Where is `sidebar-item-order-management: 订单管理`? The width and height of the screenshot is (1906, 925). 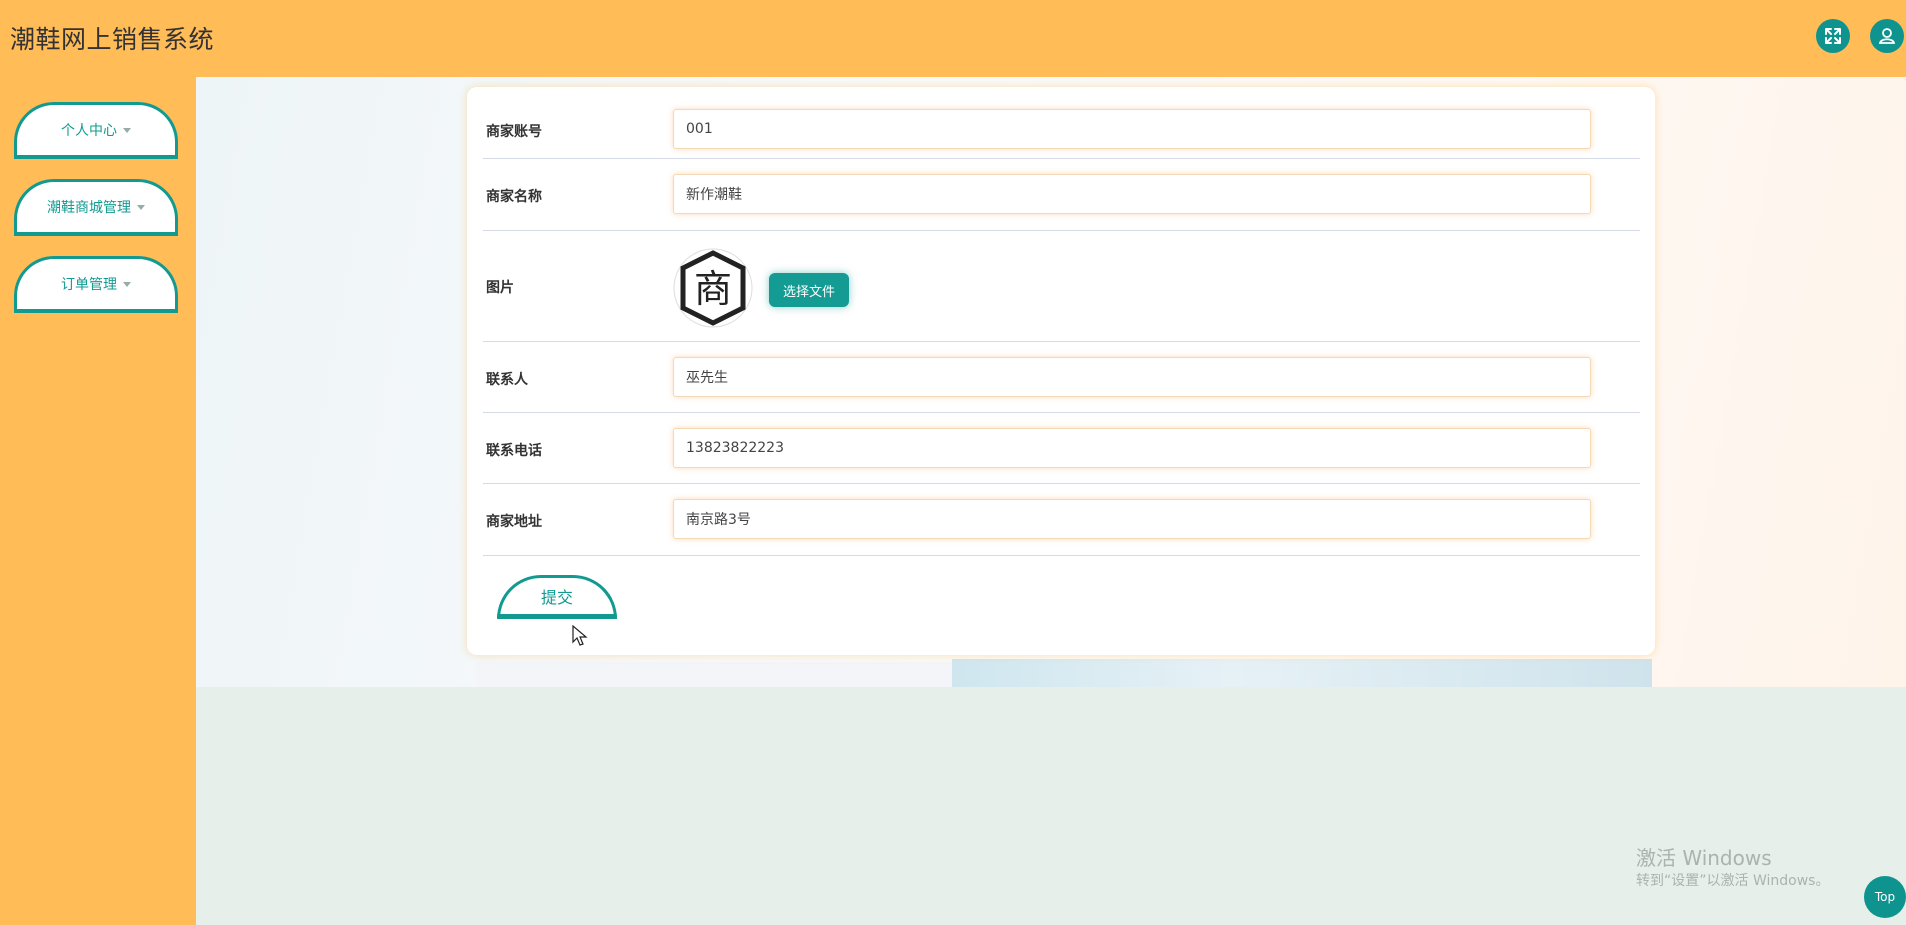 sidebar-item-order-management: 订单管理 is located at coordinates (96, 284).